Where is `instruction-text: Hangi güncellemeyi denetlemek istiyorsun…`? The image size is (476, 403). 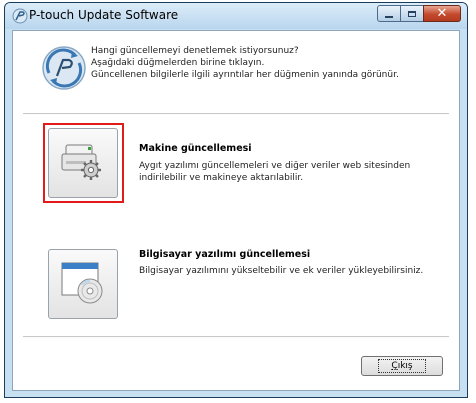 instruction-text: Hangi güncellemeyi denetlemek istiyorsun… is located at coordinates (245, 63).